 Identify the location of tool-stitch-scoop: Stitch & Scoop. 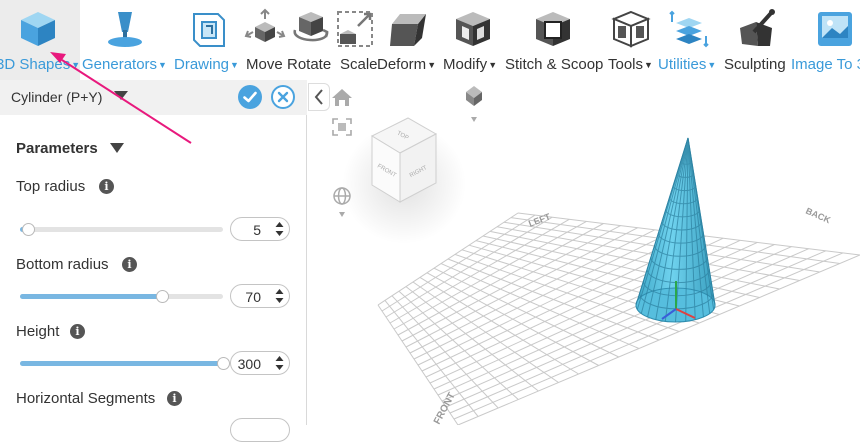
(554, 40).